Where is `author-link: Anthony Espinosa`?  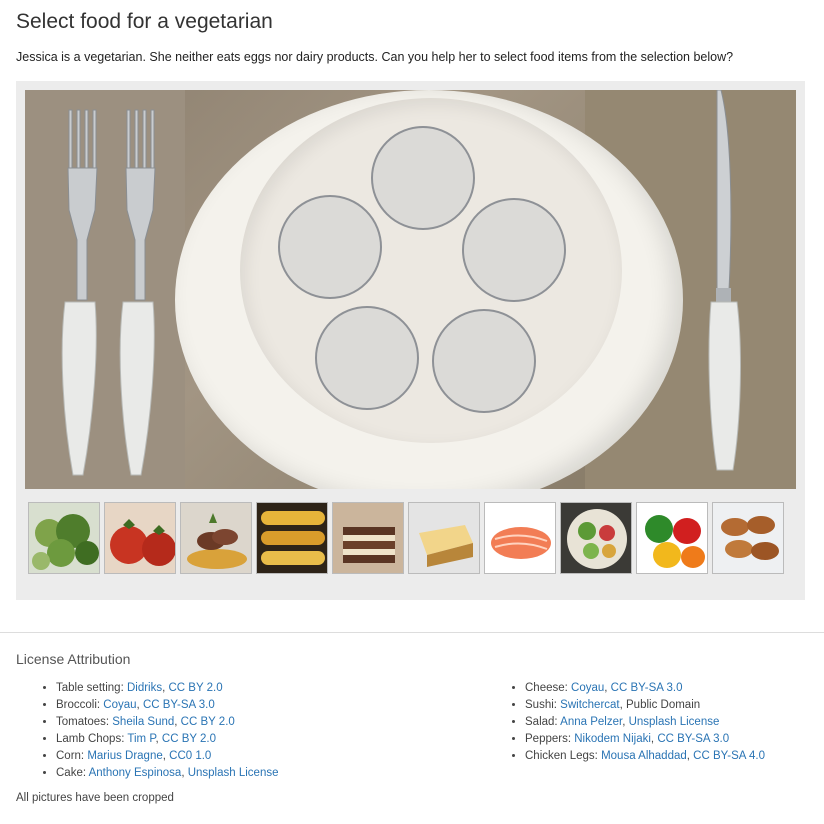
author-link: Anthony Espinosa is located at coordinates (135, 773).